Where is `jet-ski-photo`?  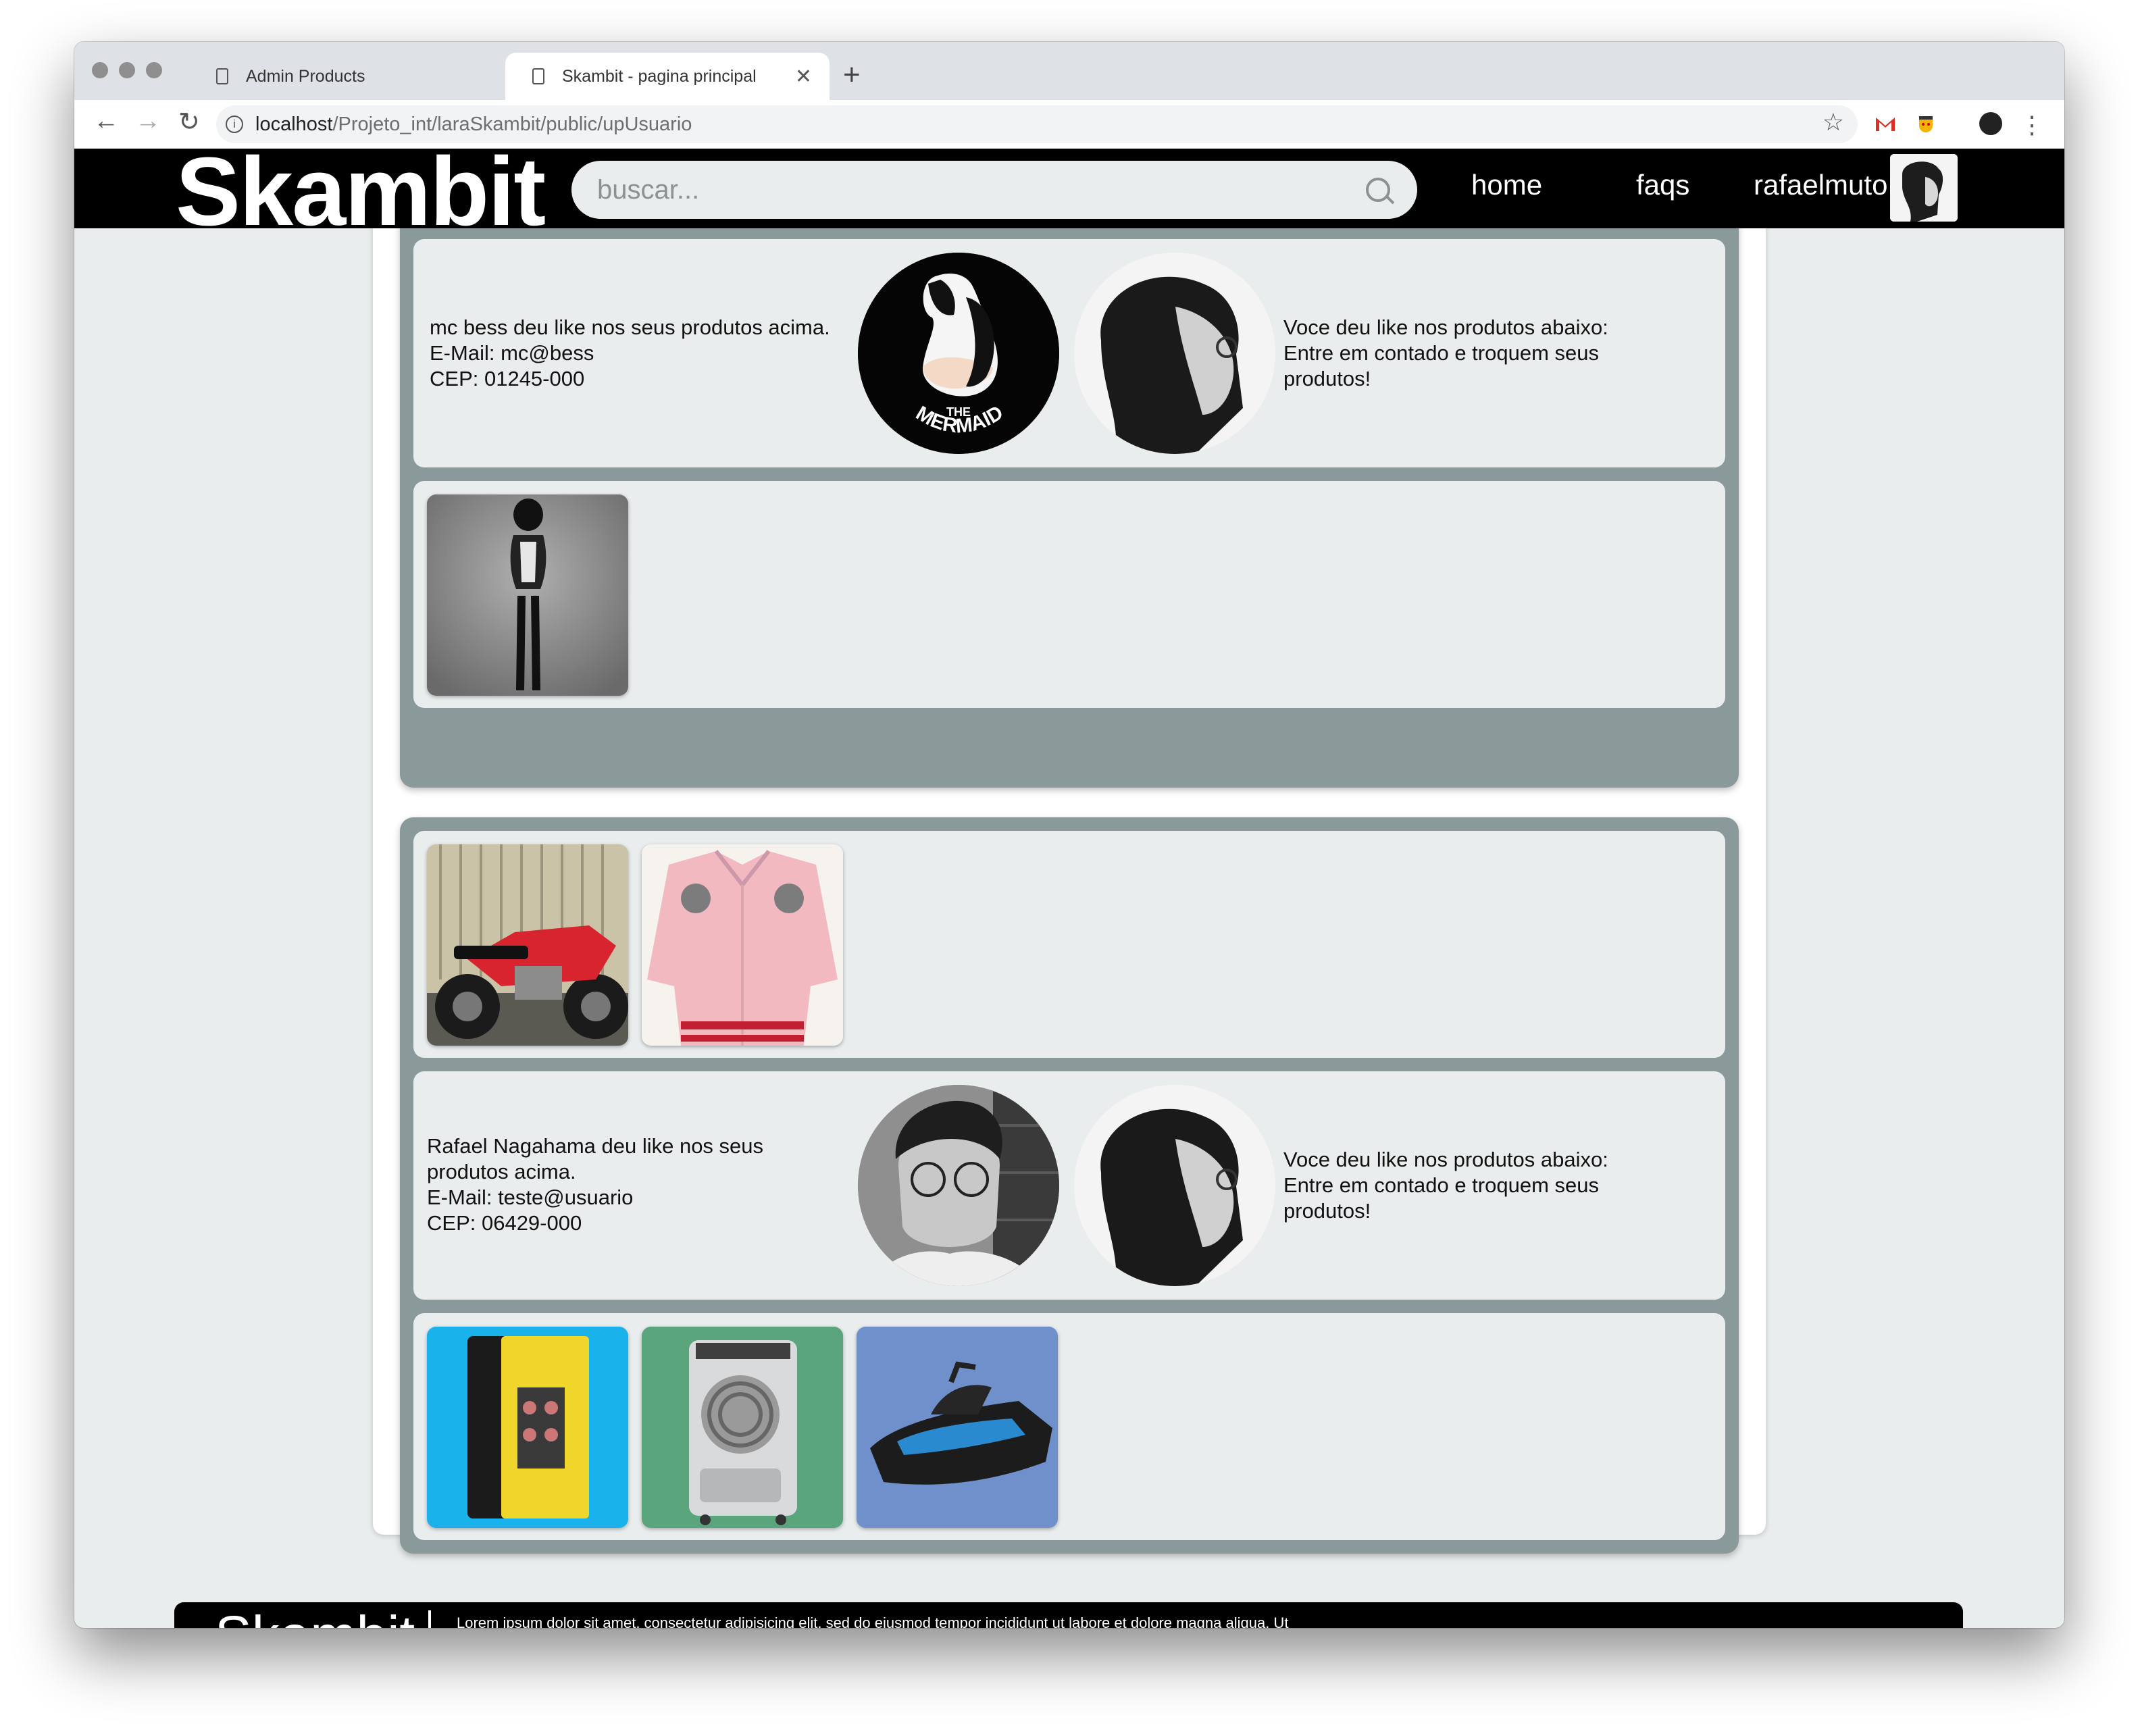
jet-ski-photo is located at coordinates (957, 1427).